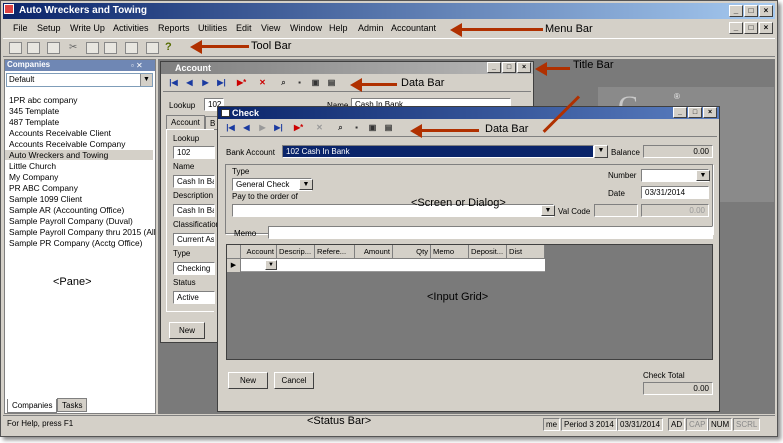 This screenshot has height=443, width=783. What do you see at coordinates (34, 111) in the screenshot?
I see `company-item: 345 Template` at bounding box center [34, 111].